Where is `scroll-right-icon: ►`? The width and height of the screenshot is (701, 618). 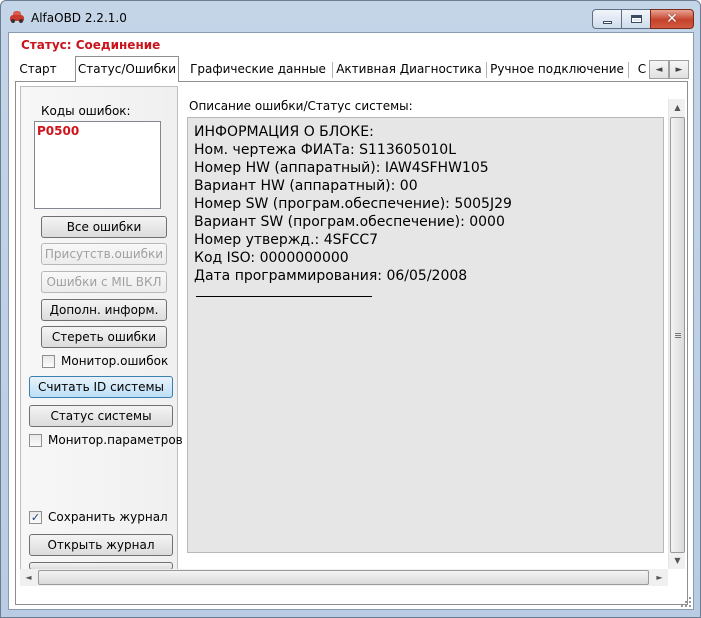 scroll-right-icon: ► is located at coordinates (659, 577).